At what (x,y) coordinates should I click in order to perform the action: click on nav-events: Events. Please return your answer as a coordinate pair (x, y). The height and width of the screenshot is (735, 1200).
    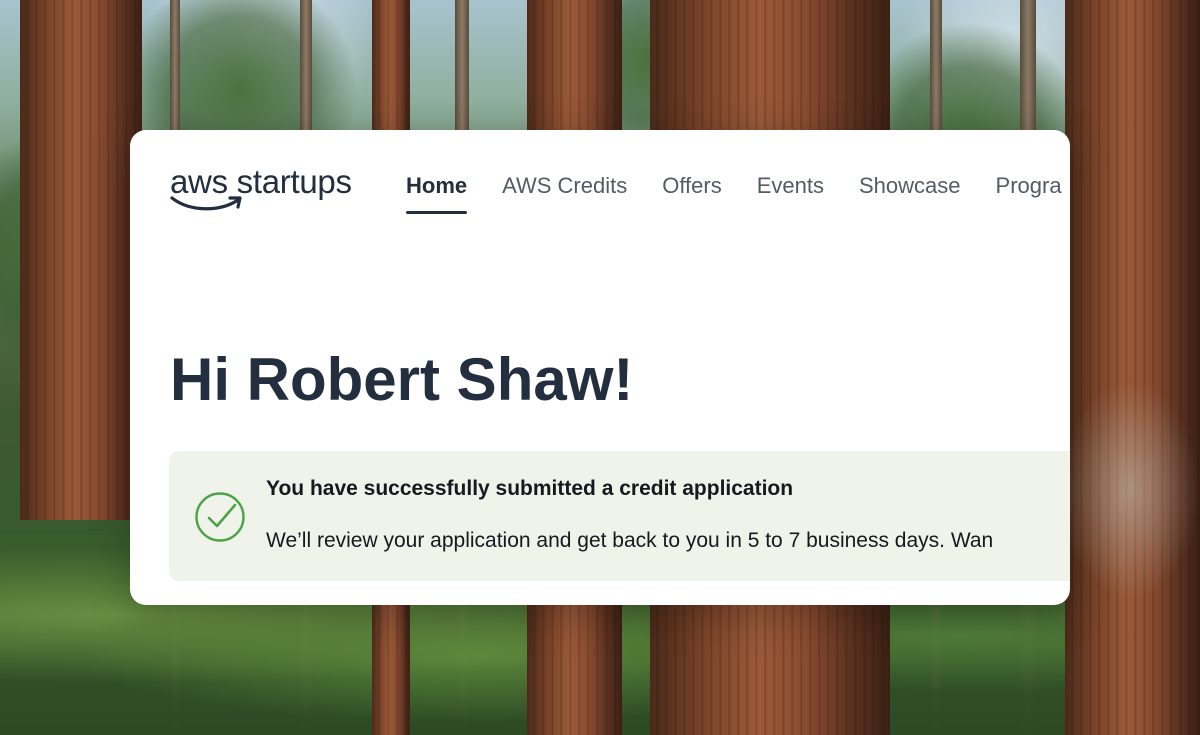
    Looking at the image, I should click on (790, 186).